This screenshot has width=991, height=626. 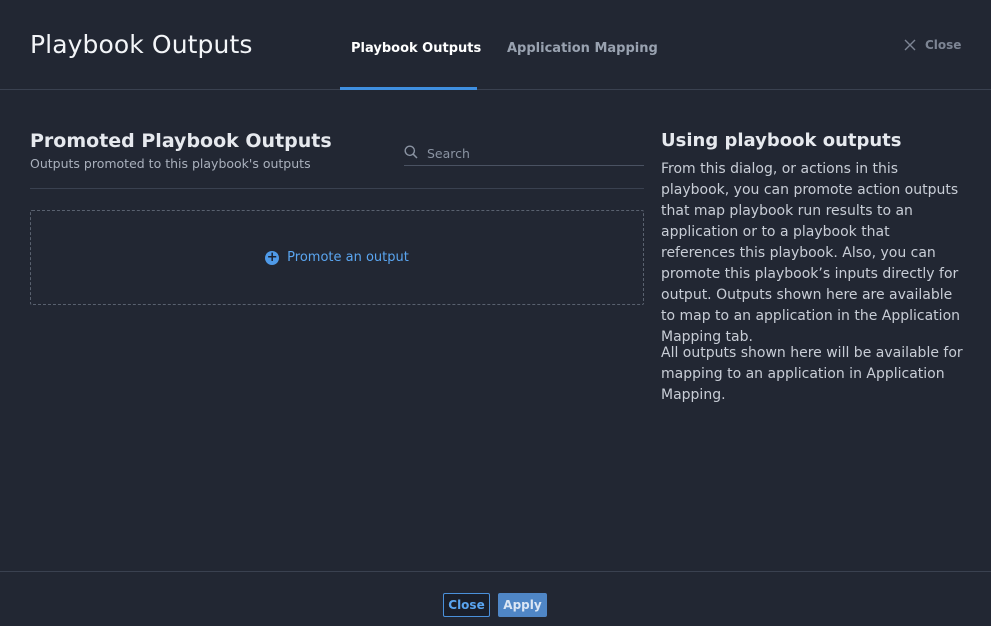 I want to click on header-close-button: Close, so click(x=932, y=45).